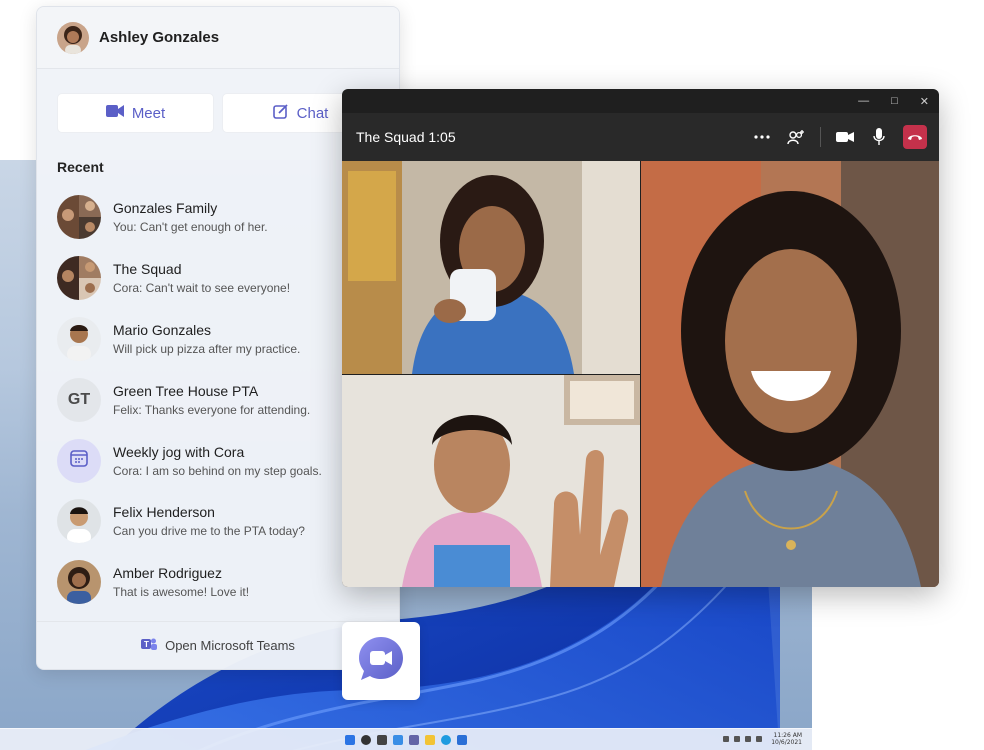 This screenshot has height=750, width=984. I want to click on wifi-icon, so click(737, 739).